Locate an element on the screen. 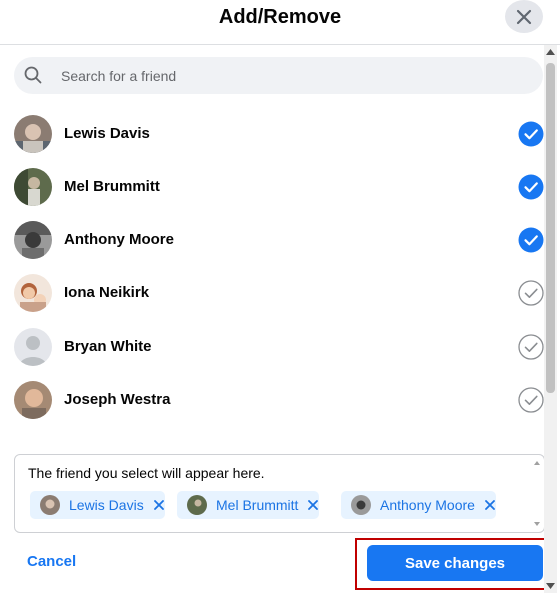  dialog-title: Add/Remove is located at coordinates (280, 17).